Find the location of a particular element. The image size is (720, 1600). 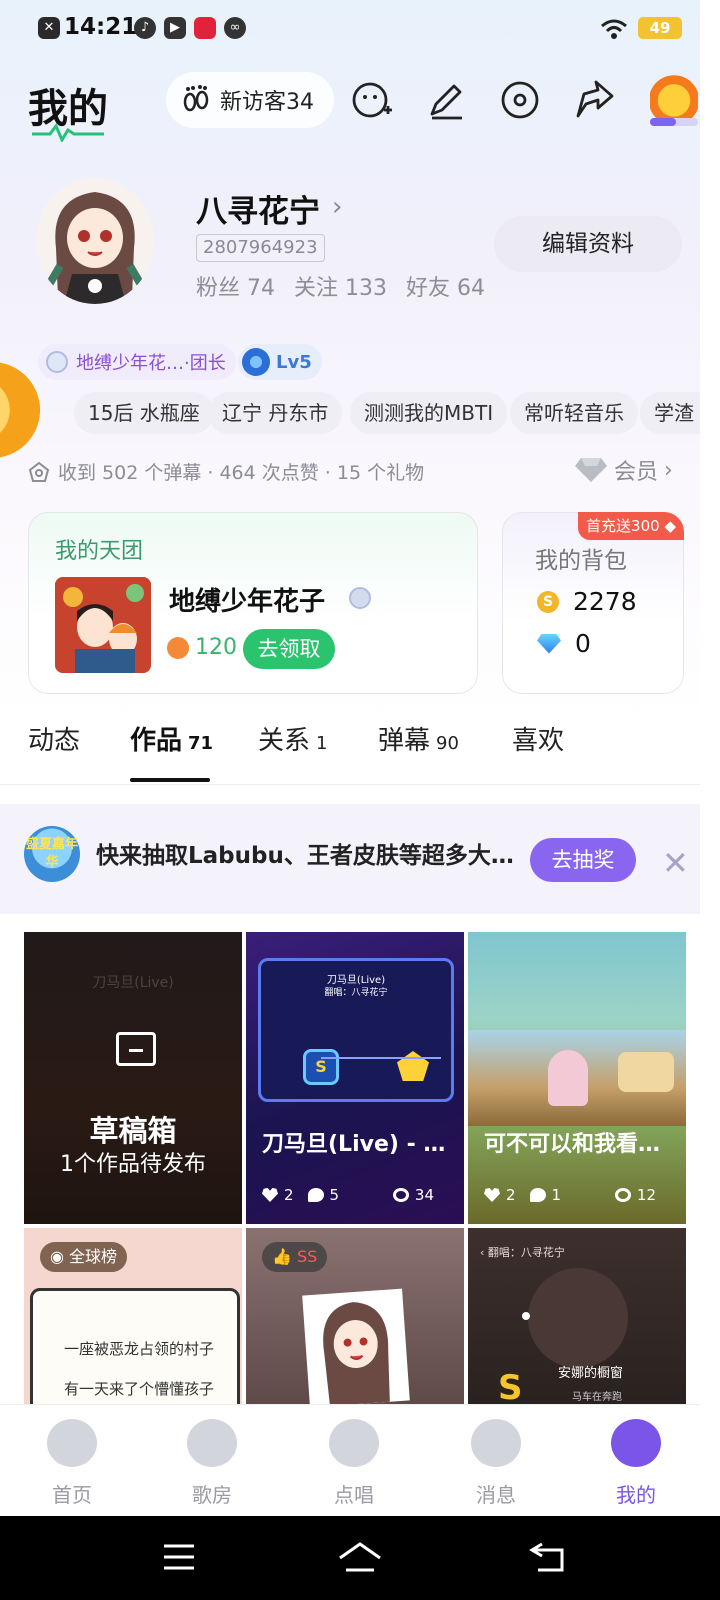

vip-chevron-icon: › is located at coordinates (668, 470).